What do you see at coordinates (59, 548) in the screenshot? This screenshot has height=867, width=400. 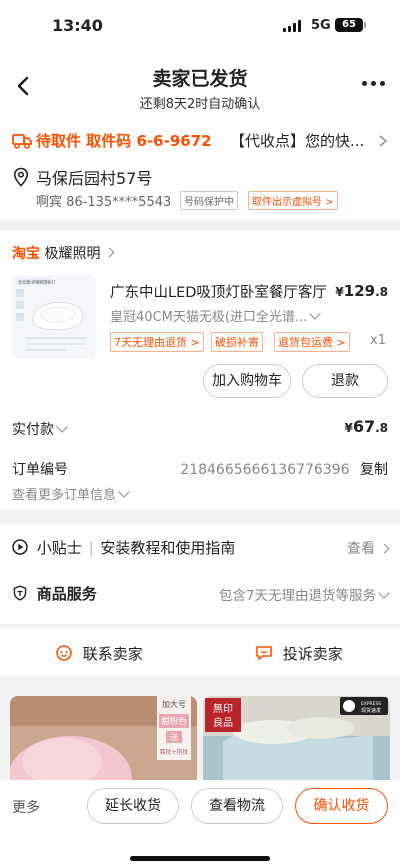 I see `tips-label: 小贴士` at bounding box center [59, 548].